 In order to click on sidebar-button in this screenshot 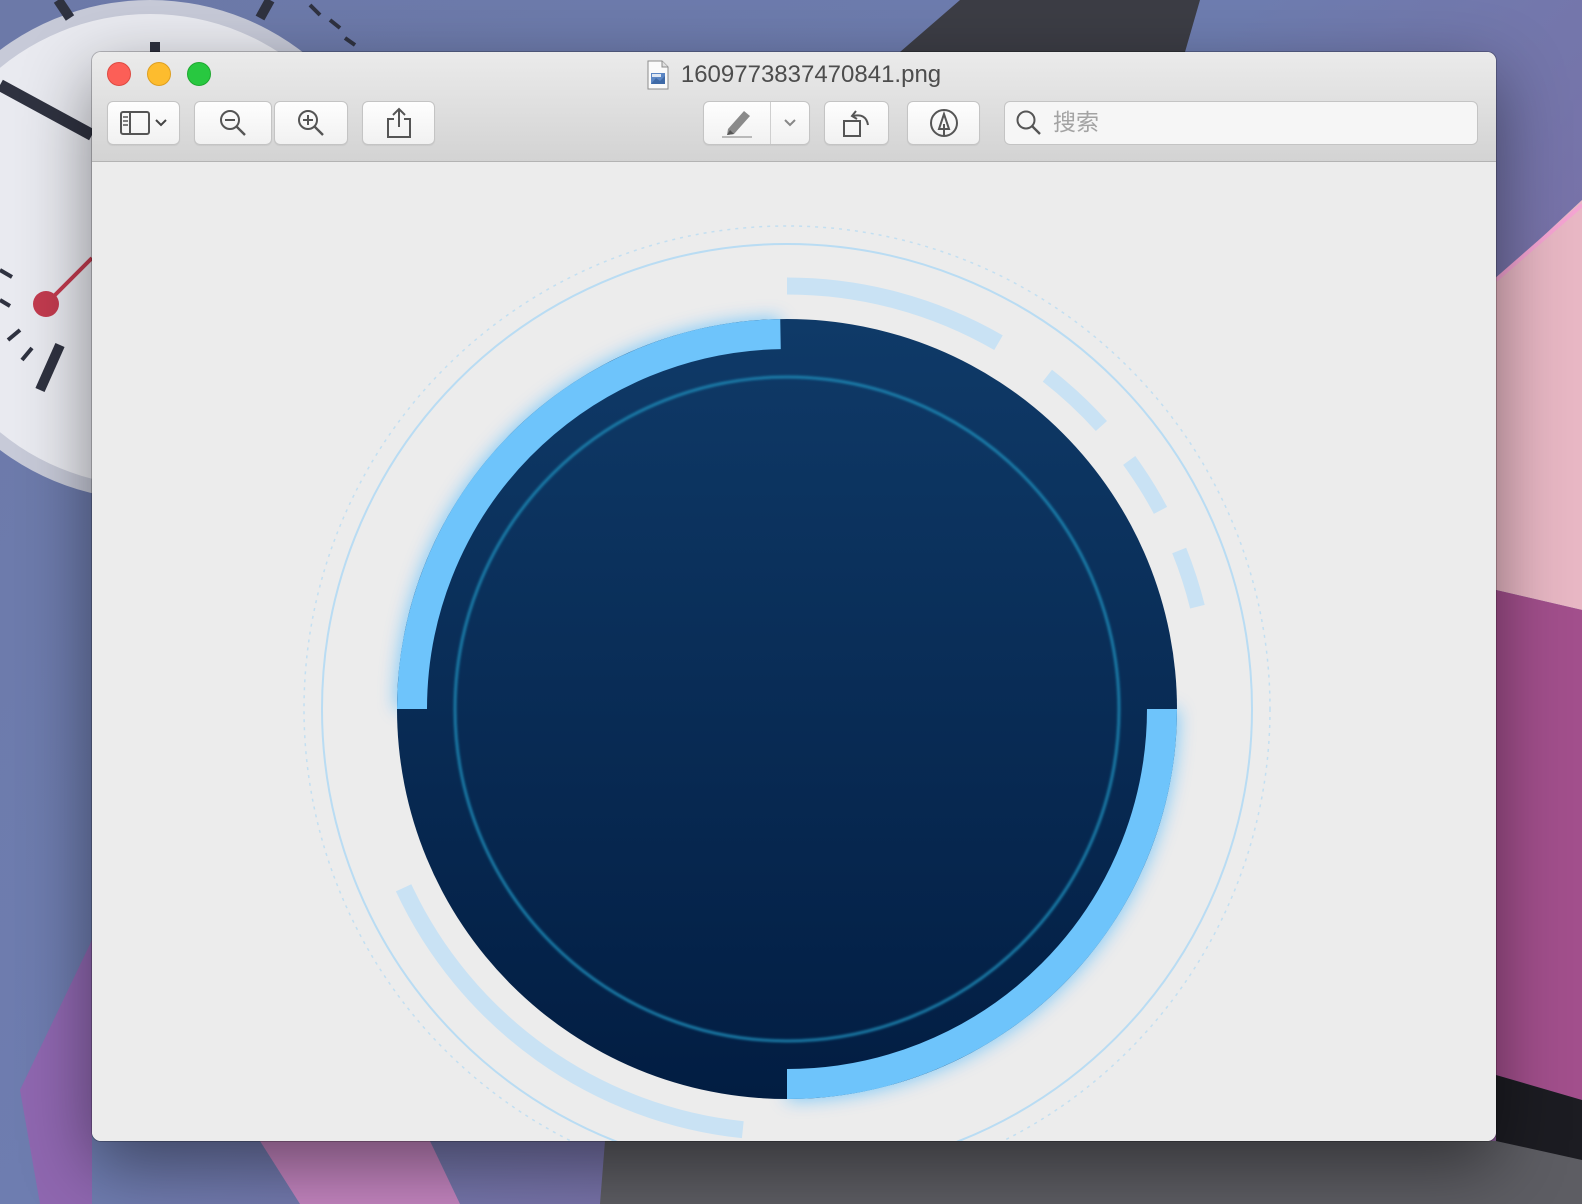, I will do `click(143, 123)`.